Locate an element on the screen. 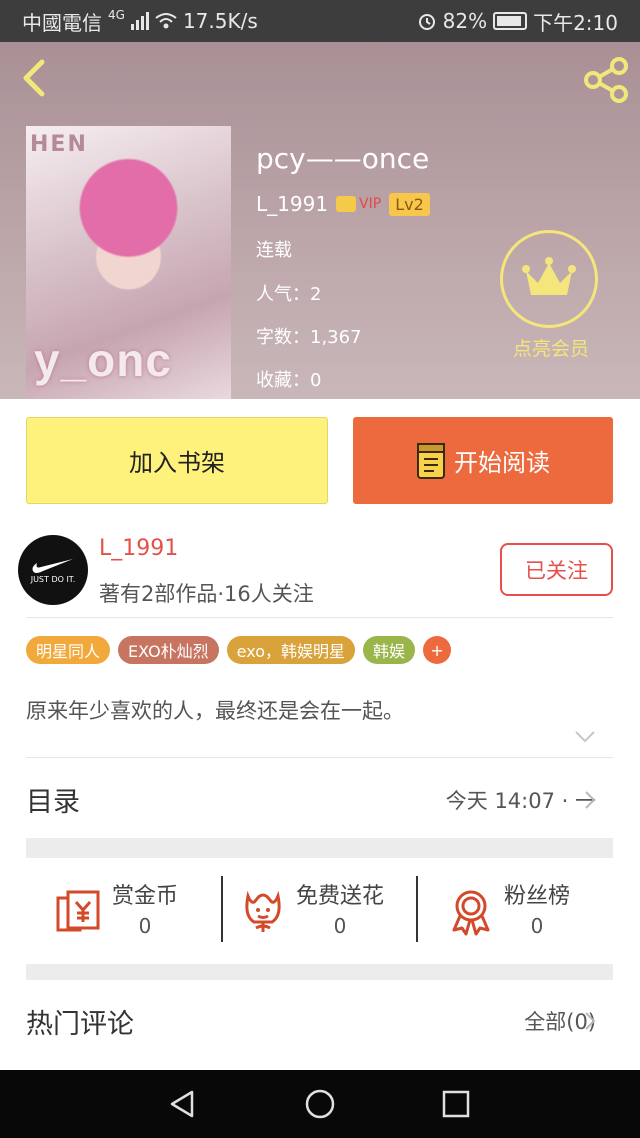 This screenshot has width=640, height=1138. battery-icon is located at coordinates (510, 21).